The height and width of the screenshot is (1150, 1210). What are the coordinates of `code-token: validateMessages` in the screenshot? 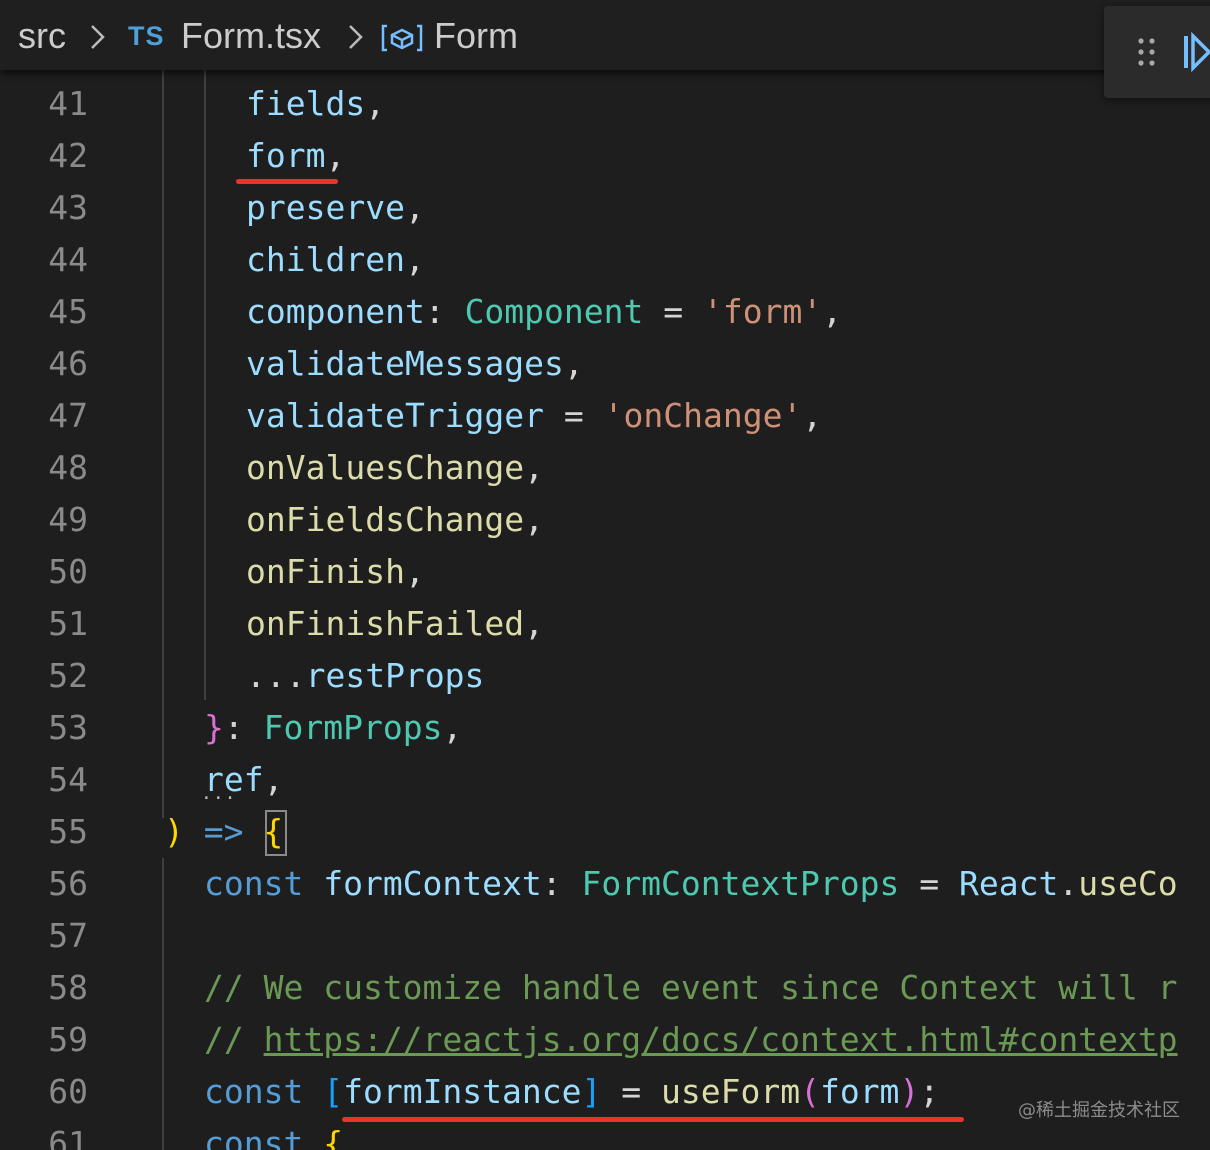 It's located at (405, 363).